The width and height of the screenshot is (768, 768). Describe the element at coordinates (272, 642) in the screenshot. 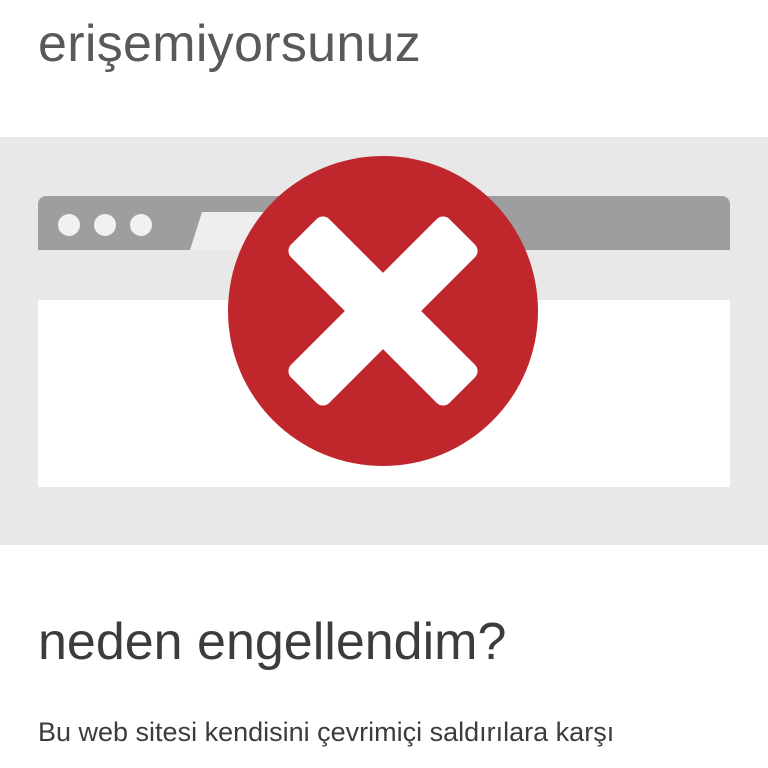

I see `section-heading: neden engellendim?` at that location.